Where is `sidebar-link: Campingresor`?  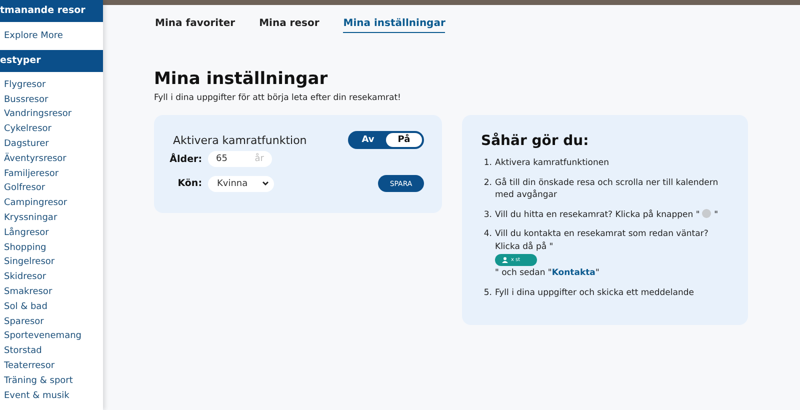 sidebar-link: Campingresor is located at coordinates (53, 203).